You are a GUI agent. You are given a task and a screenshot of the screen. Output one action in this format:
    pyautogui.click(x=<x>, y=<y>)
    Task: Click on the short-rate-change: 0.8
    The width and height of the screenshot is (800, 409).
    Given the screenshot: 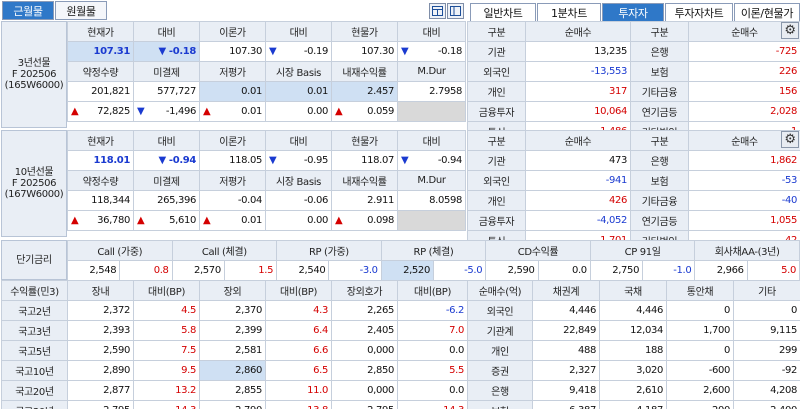 What is the action you would take?
    pyautogui.click(x=146, y=270)
    